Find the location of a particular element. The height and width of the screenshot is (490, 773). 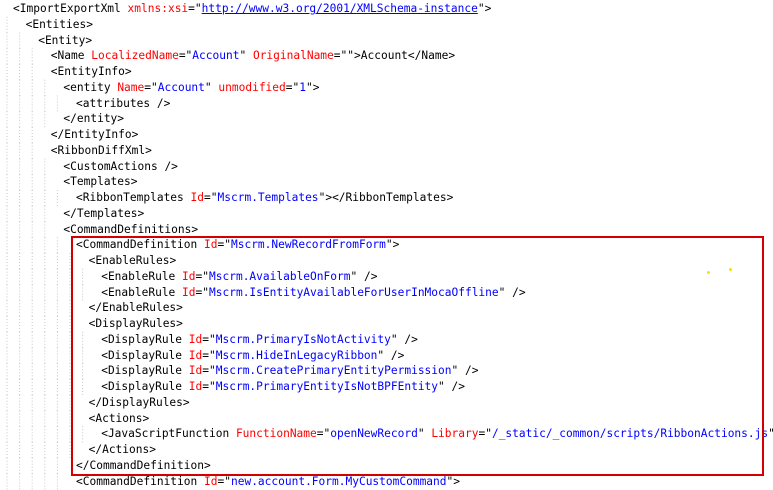

code-line: <RibbonDiffXml> is located at coordinates (101, 151).